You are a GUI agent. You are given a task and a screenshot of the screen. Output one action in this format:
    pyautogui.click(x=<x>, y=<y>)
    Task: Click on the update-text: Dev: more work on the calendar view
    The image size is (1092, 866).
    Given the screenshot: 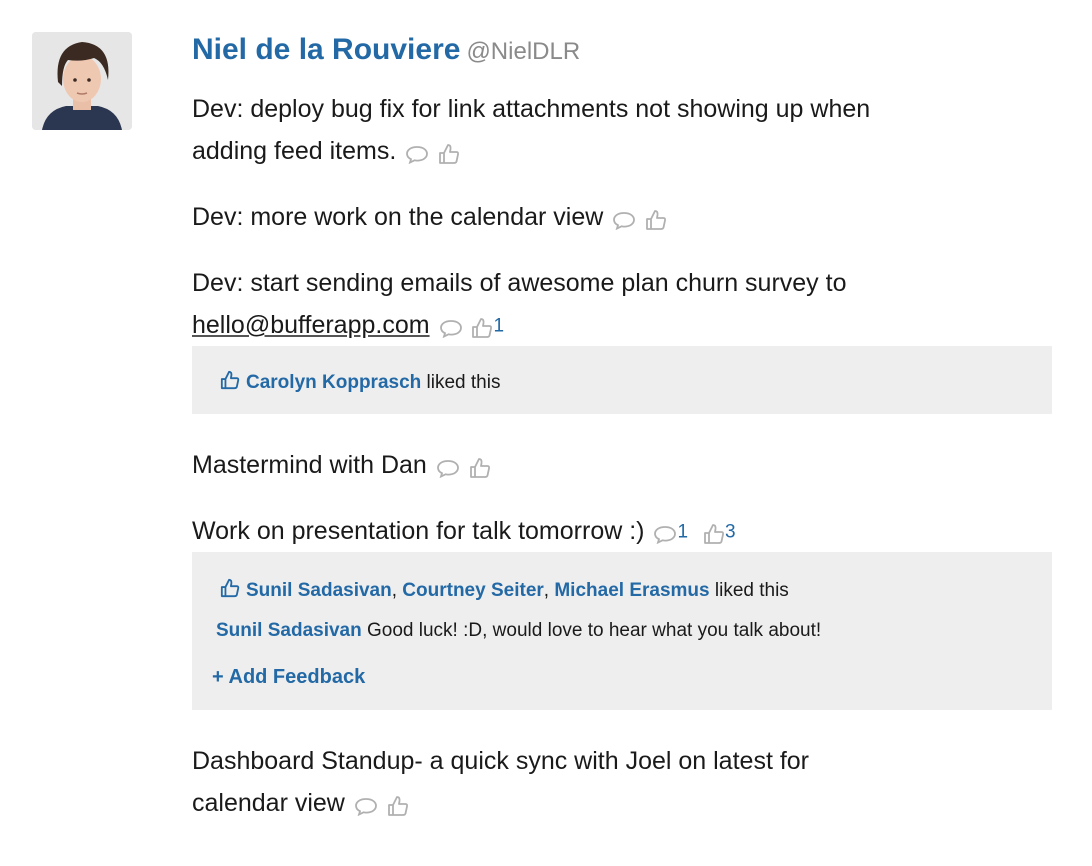 What is the action you would take?
    pyautogui.click(x=398, y=217)
    